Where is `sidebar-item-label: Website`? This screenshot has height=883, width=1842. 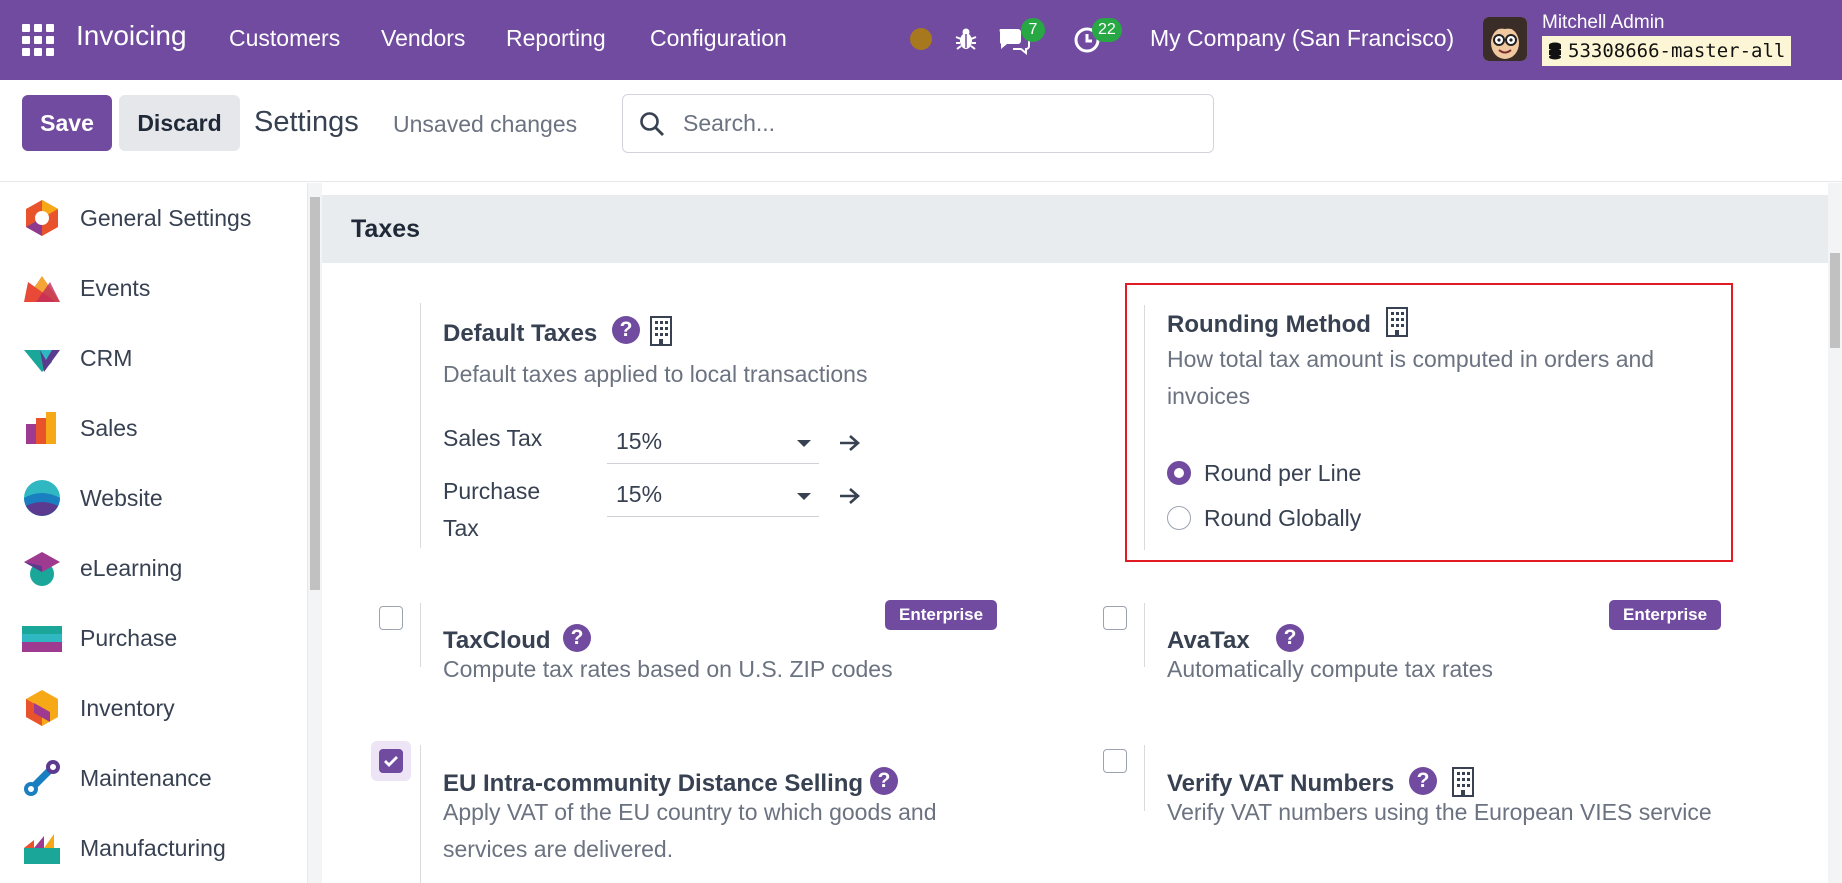 sidebar-item-label: Website is located at coordinates (121, 497).